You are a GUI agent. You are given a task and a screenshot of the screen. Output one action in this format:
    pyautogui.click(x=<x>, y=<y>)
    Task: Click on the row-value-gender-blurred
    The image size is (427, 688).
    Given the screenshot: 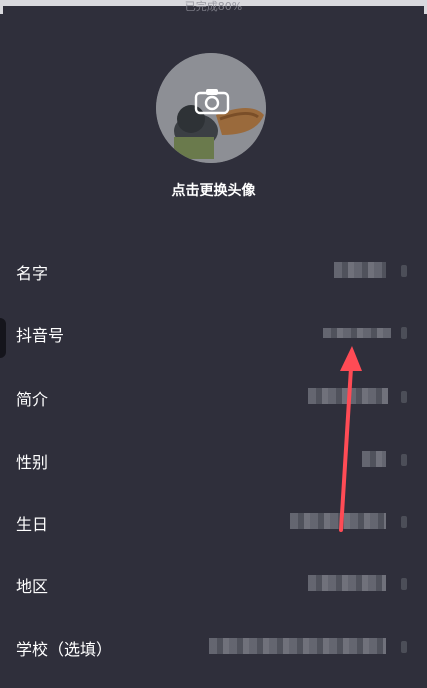 What is the action you would take?
    pyautogui.click(x=374, y=459)
    